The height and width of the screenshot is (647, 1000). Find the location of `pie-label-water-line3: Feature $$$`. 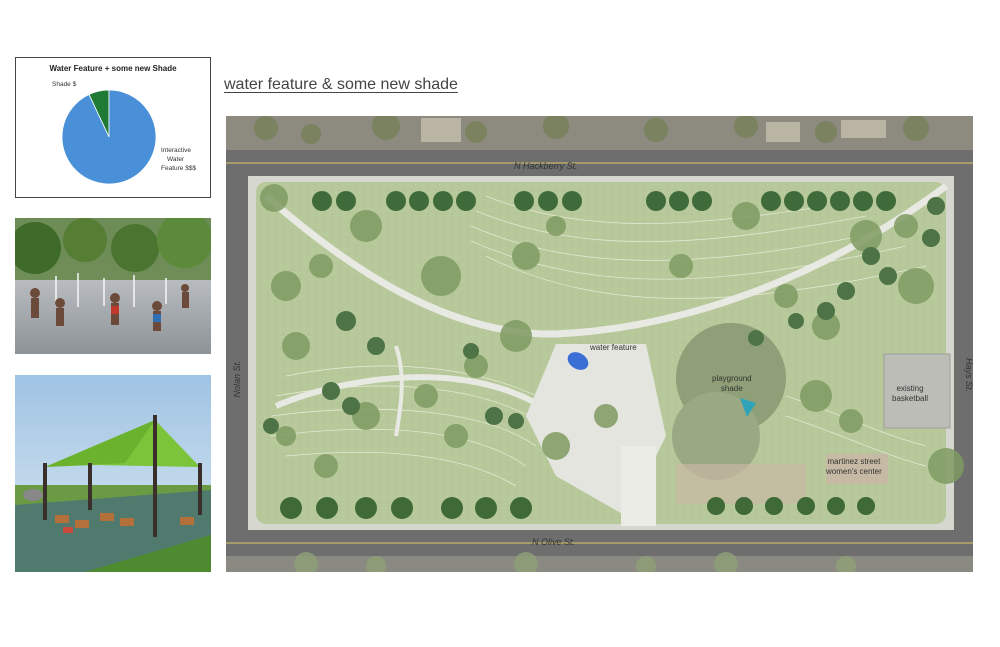

pie-label-water-line3: Feature $$$ is located at coordinates (179, 168).